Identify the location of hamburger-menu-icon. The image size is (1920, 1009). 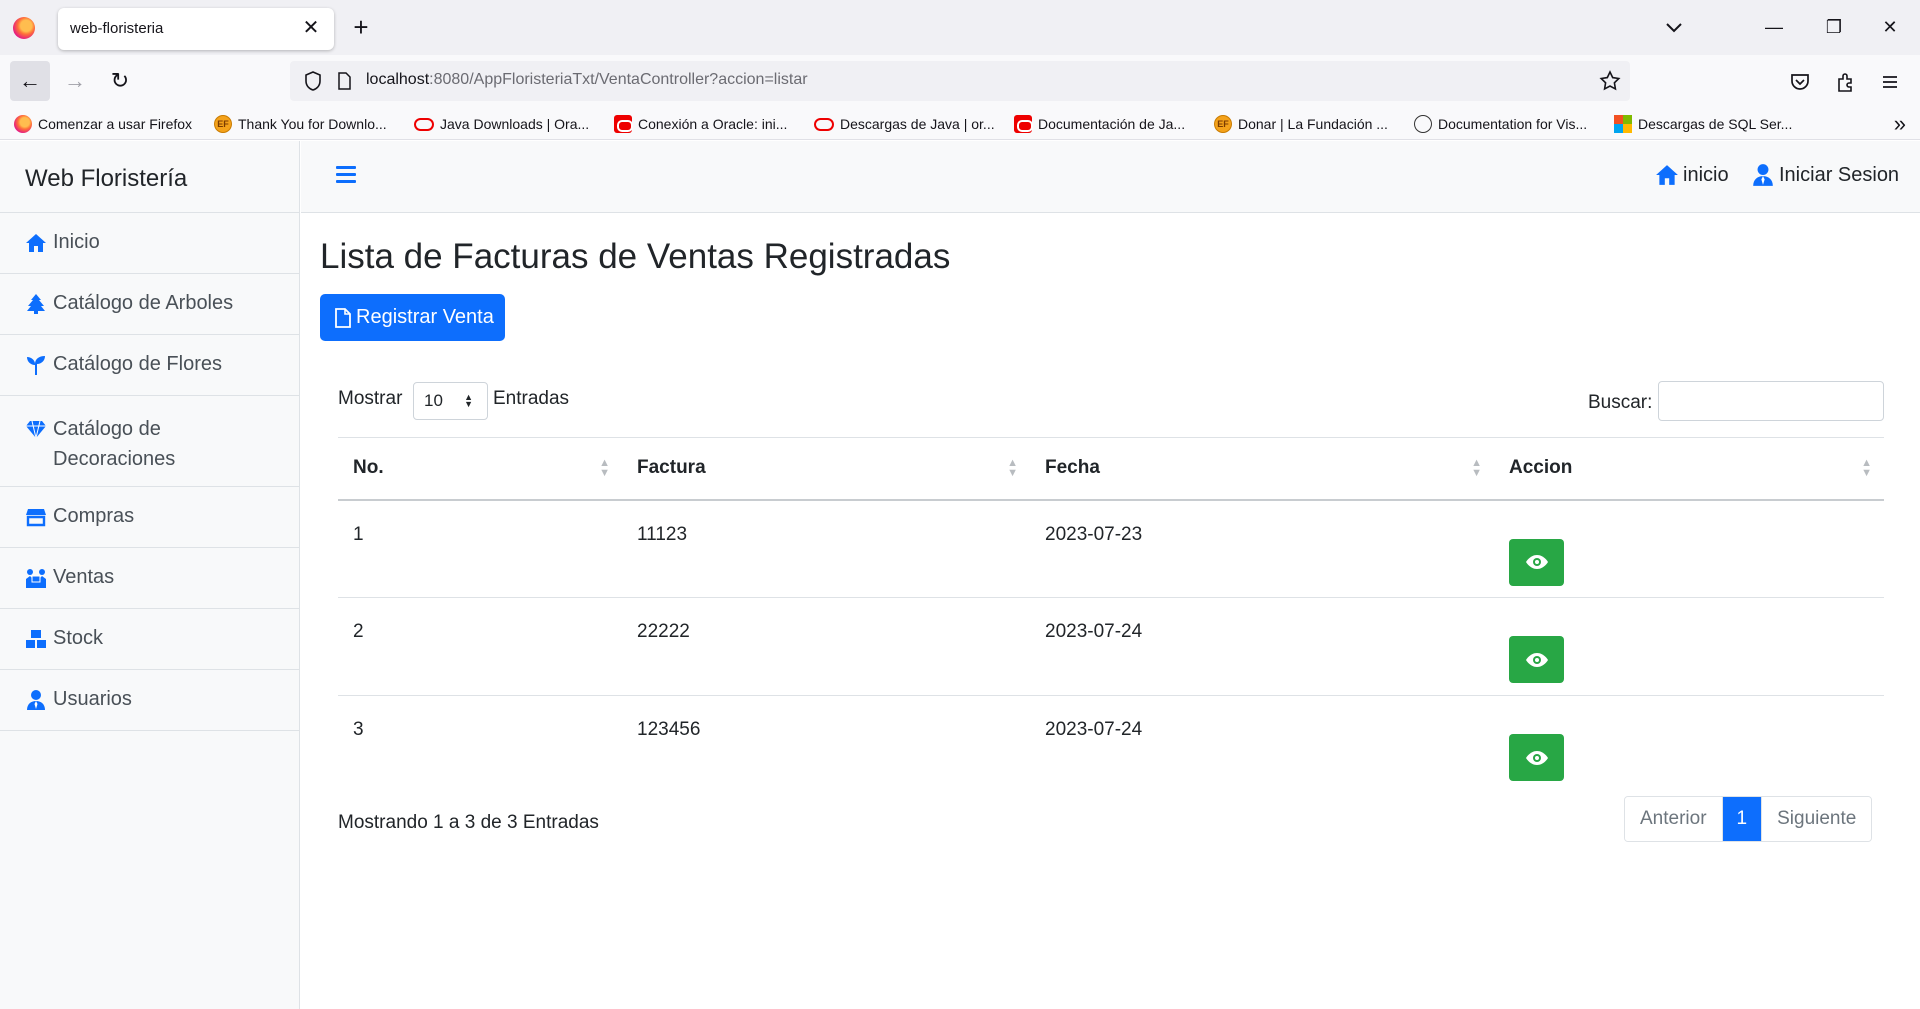
(346, 176).